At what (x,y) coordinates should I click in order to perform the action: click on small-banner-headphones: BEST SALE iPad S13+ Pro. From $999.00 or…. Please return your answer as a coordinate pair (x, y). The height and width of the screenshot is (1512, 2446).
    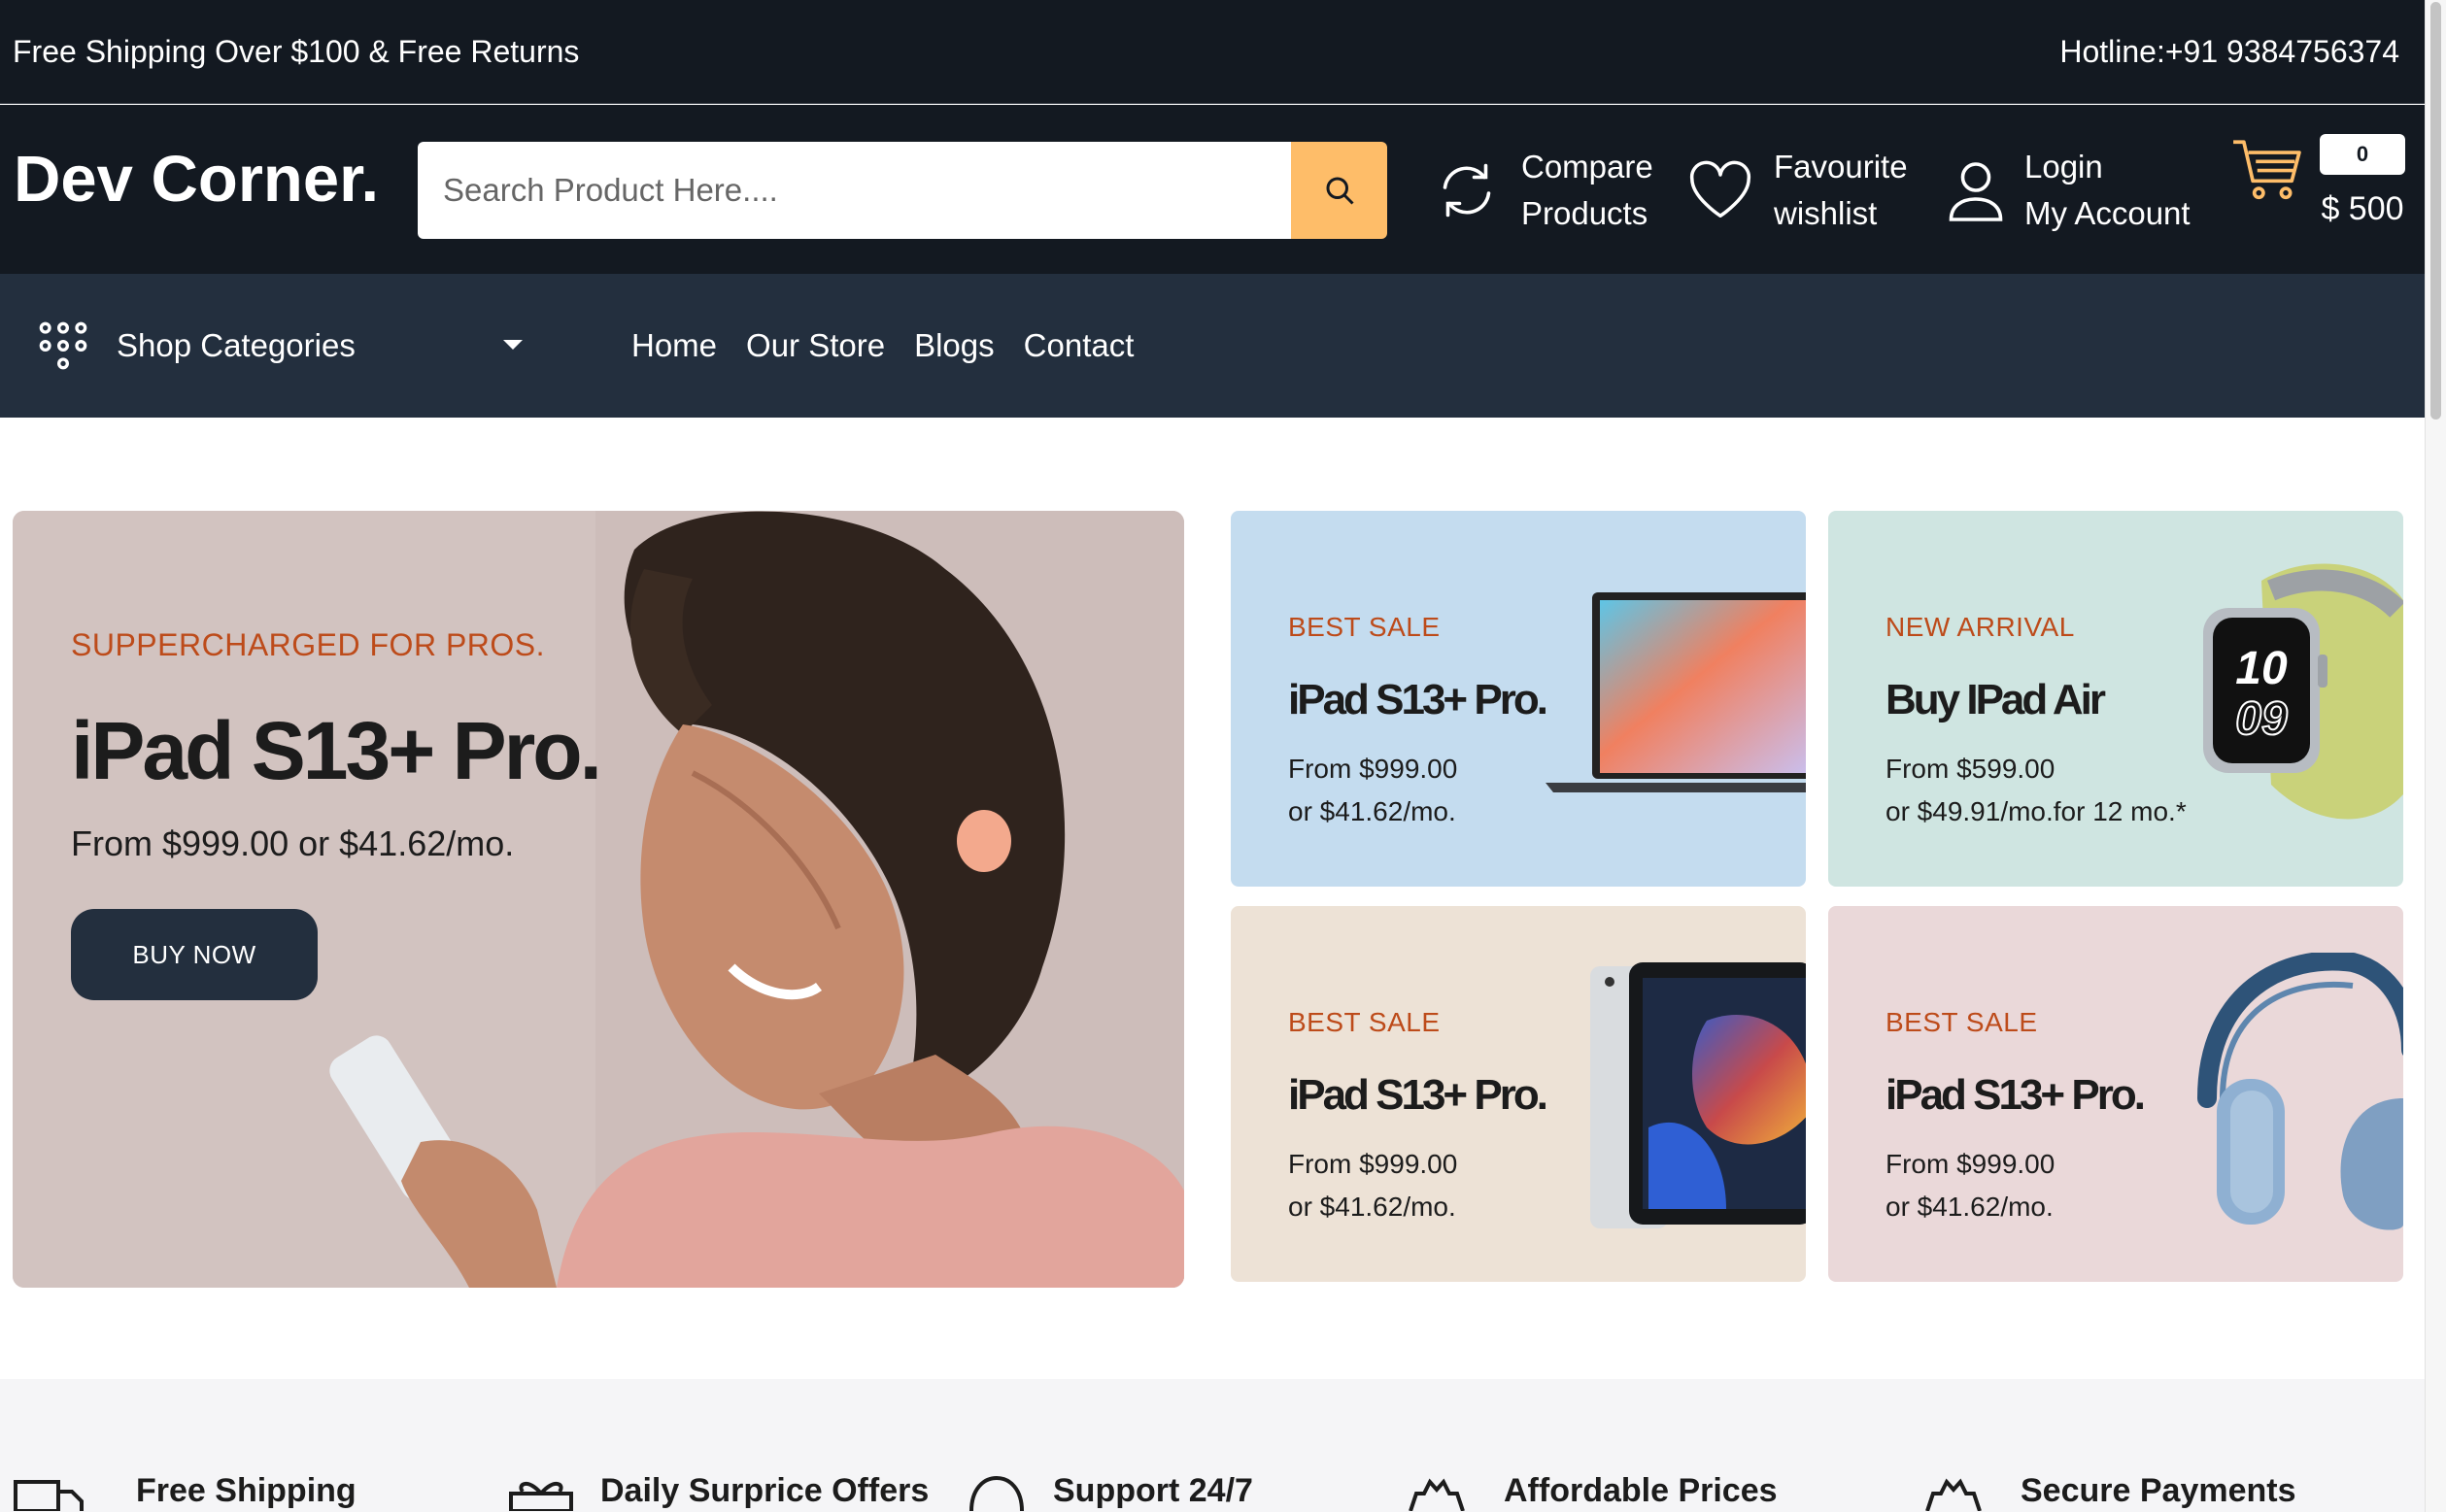
    Looking at the image, I should click on (2115, 1094).